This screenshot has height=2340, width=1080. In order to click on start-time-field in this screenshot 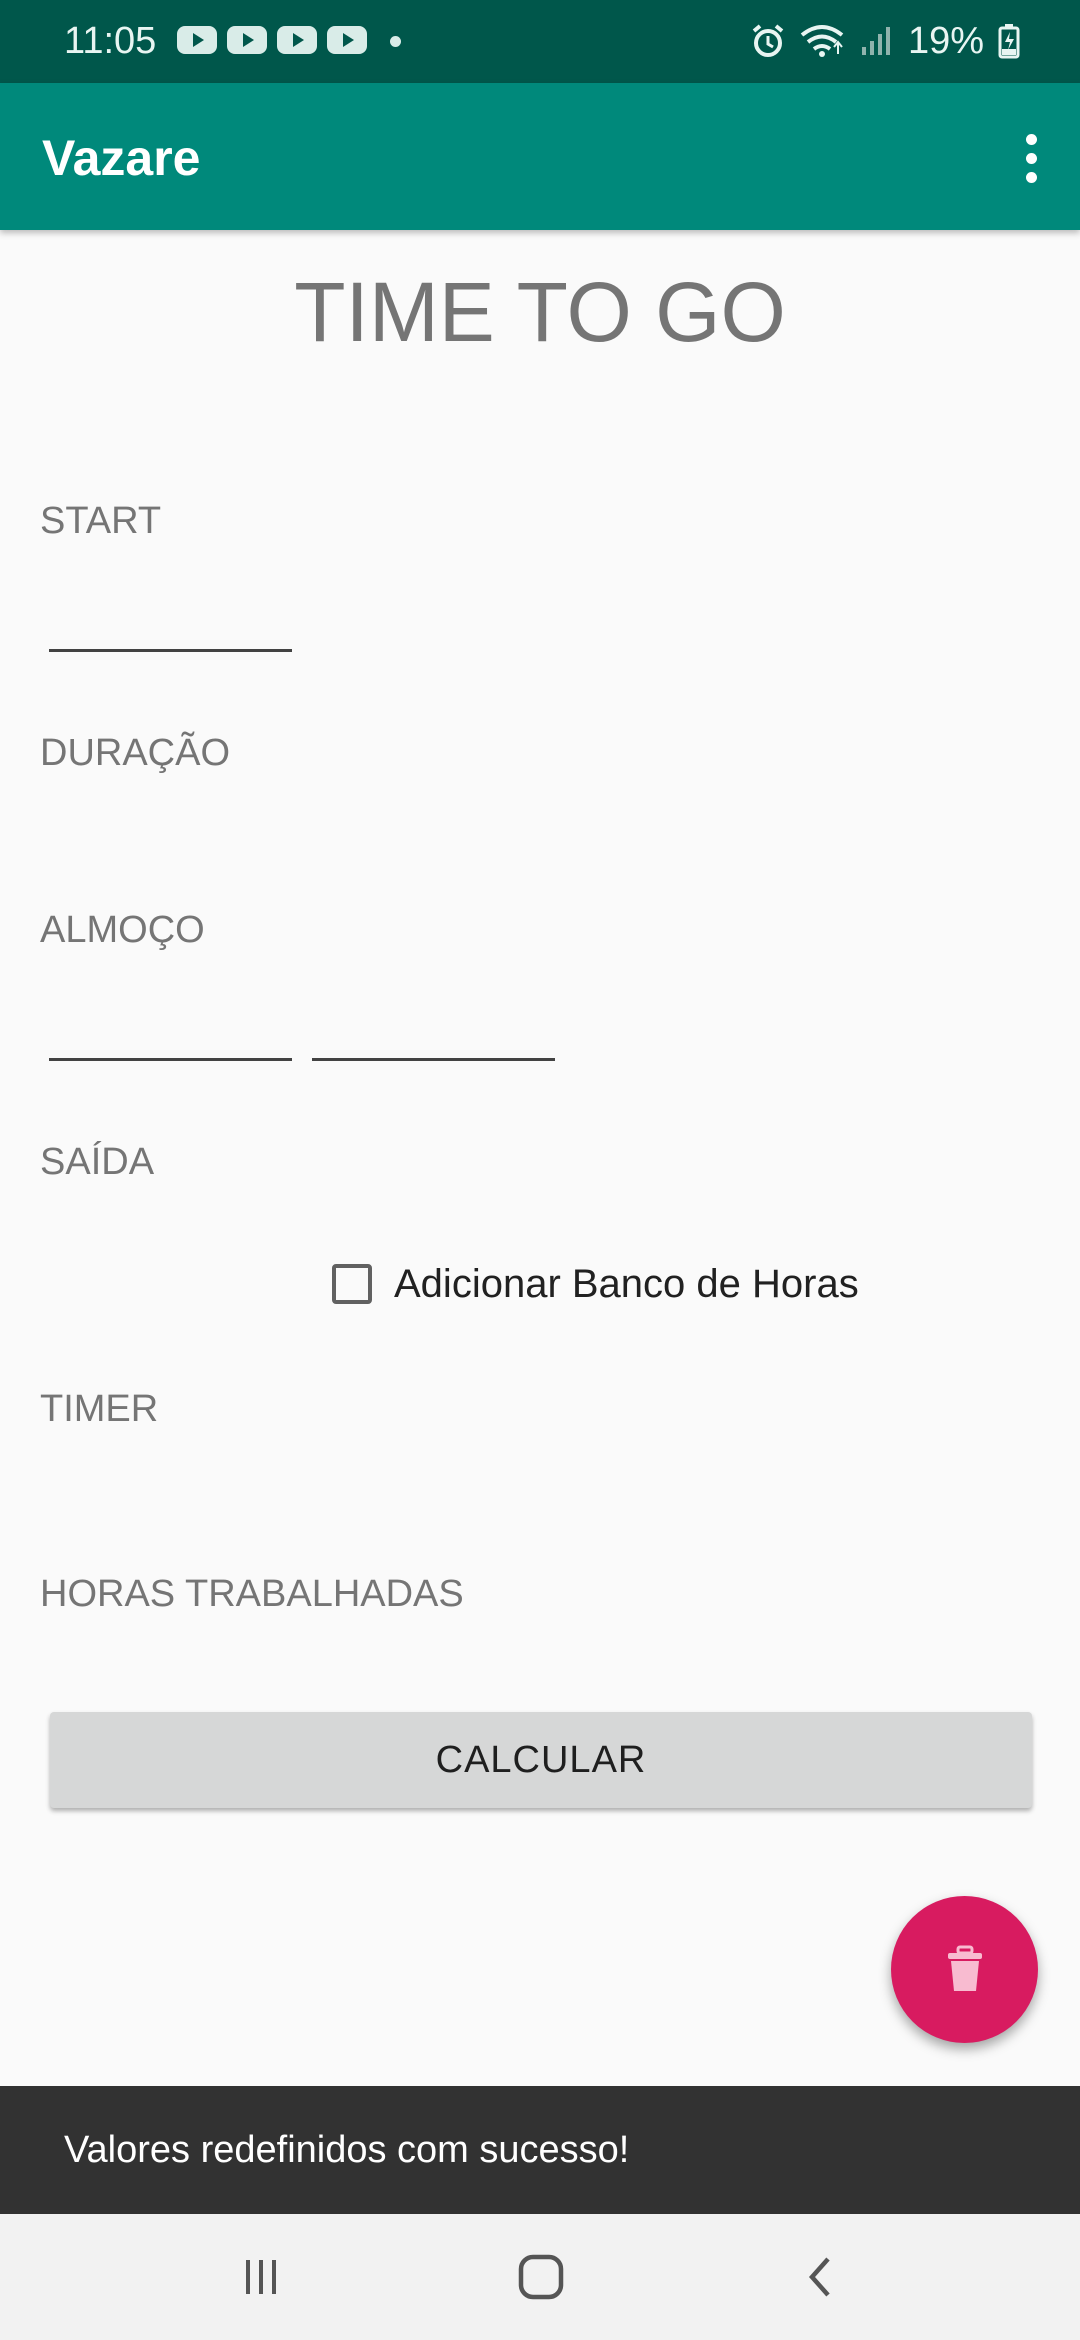, I will do `click(170, 622)`.